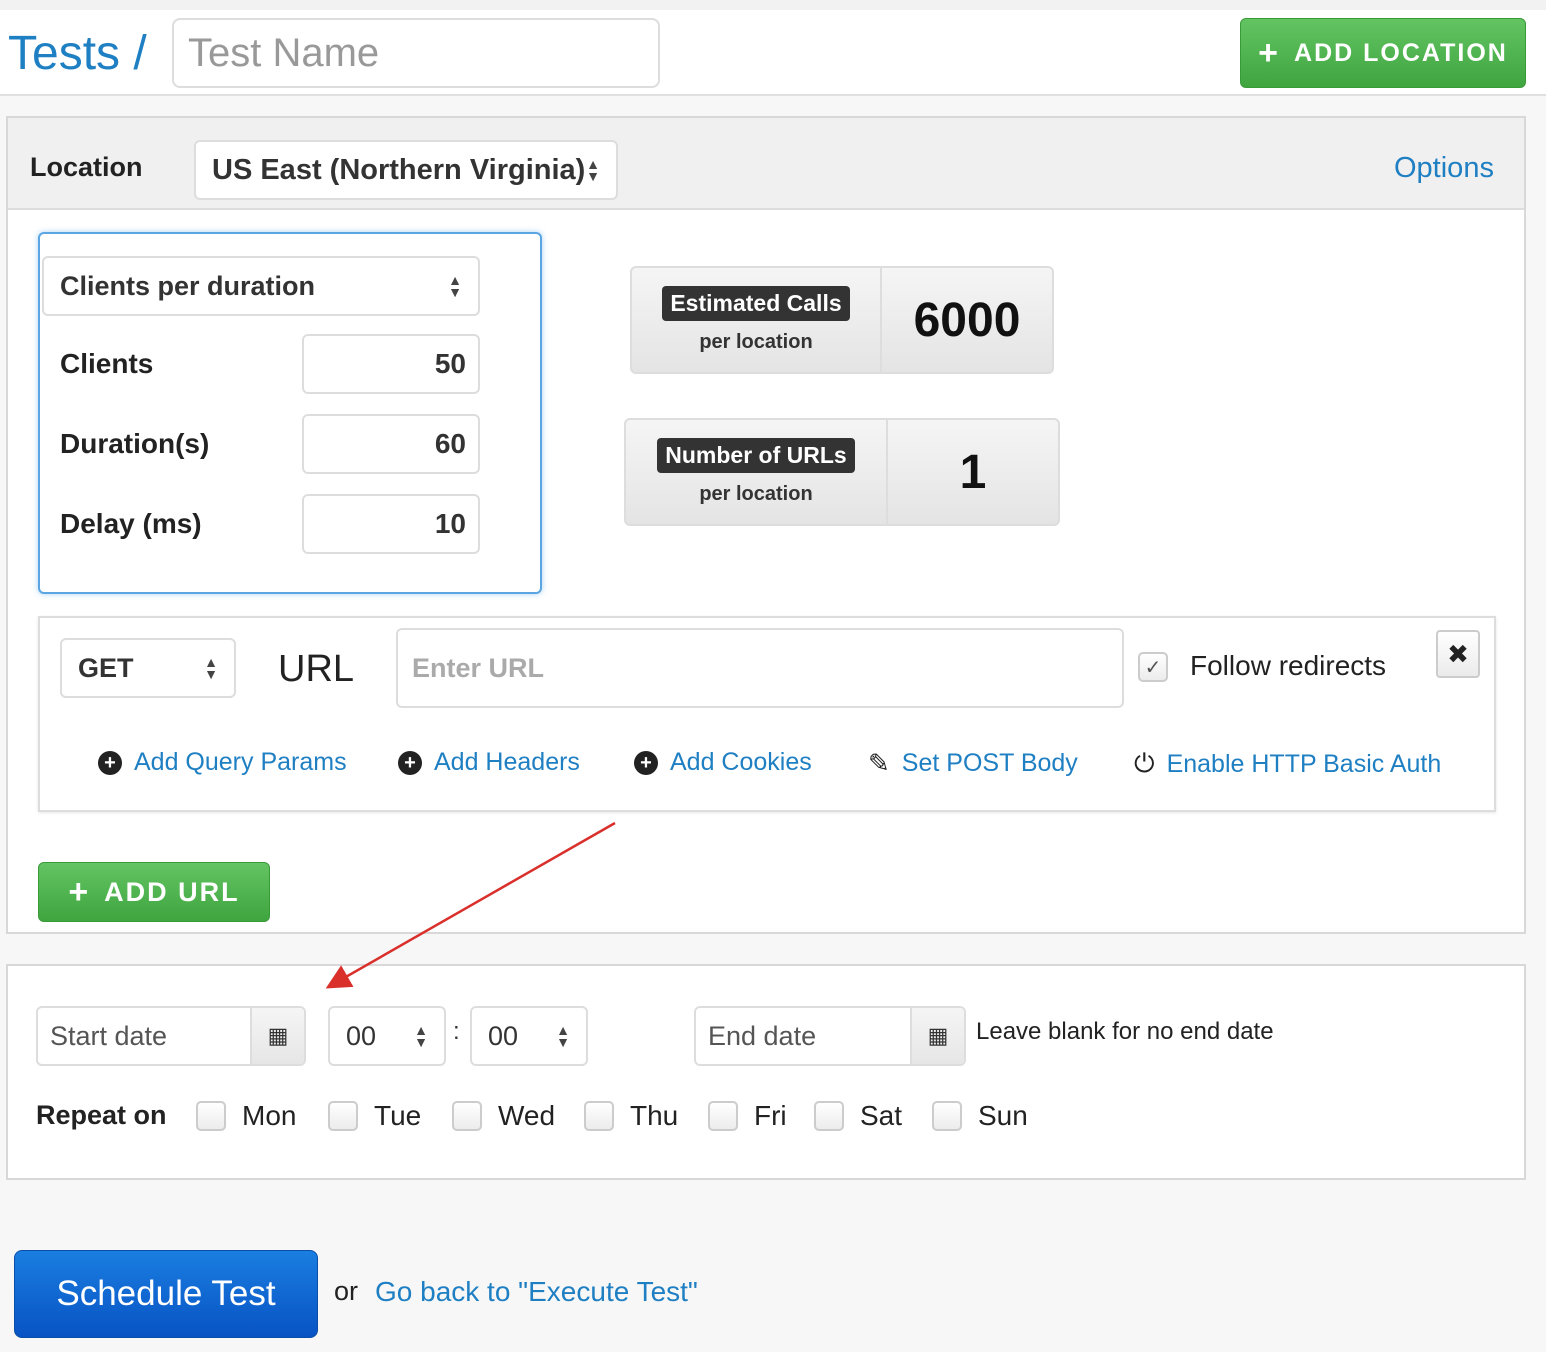  What do you see at coordinates (391, 524) in the screenshot?
I see `delay-input: 10` at bounding box center [391, 524].